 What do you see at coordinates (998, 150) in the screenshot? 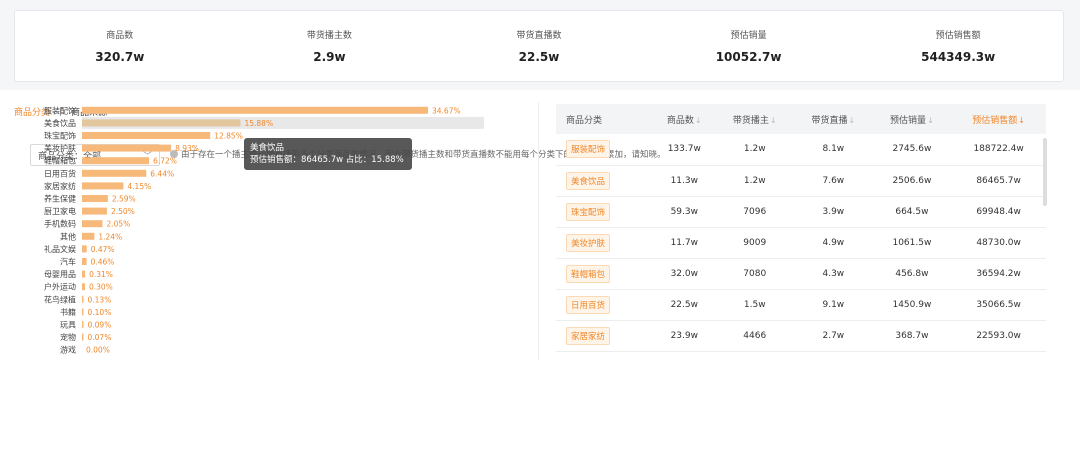
I see `cell: 188722.4w` at bounding box center [998, 150].